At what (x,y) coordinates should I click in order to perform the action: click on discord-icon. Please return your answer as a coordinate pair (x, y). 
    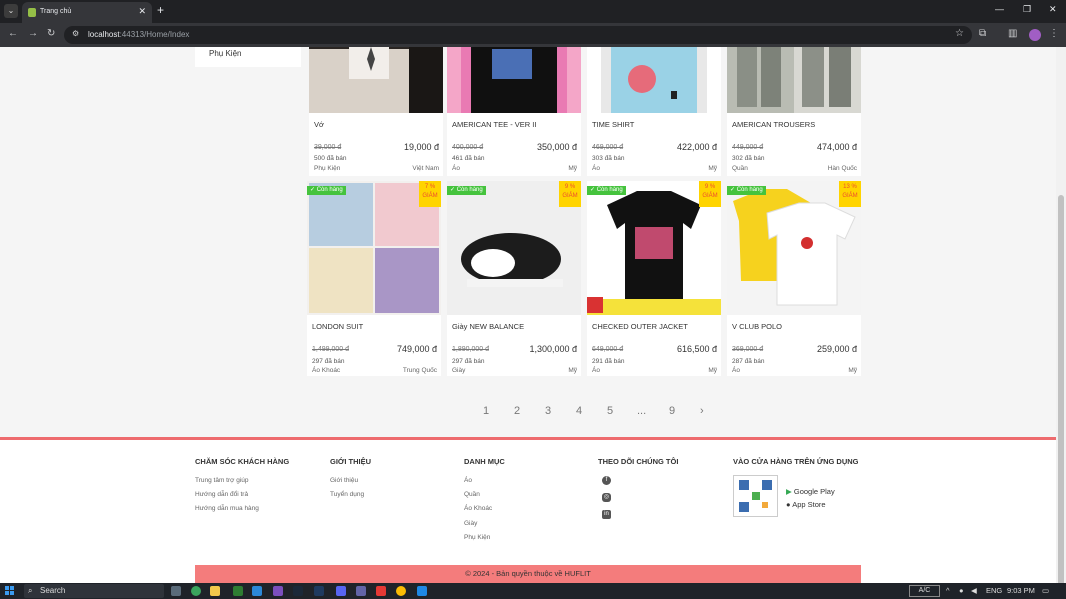
    Looking at the image, I should click on (341, 591).